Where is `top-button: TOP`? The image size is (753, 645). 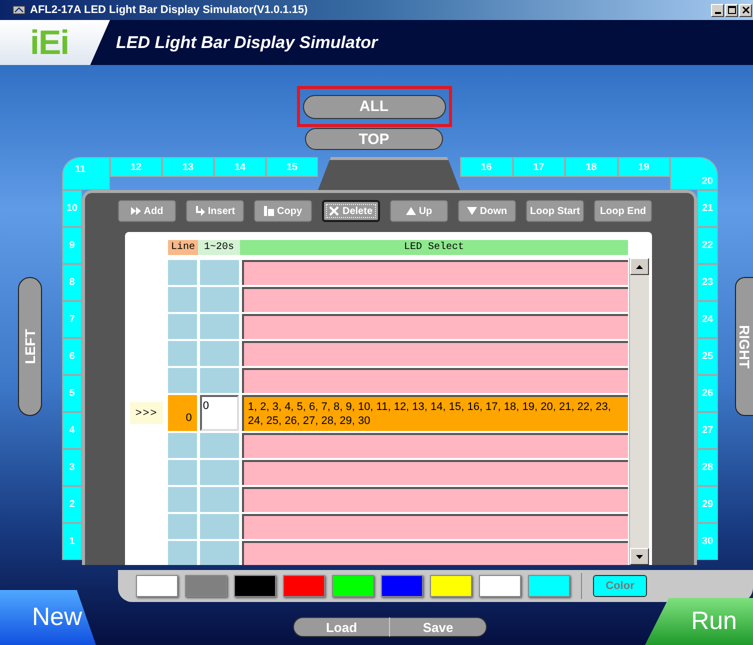
top-button: TOP is located at coordinates (374, 139).